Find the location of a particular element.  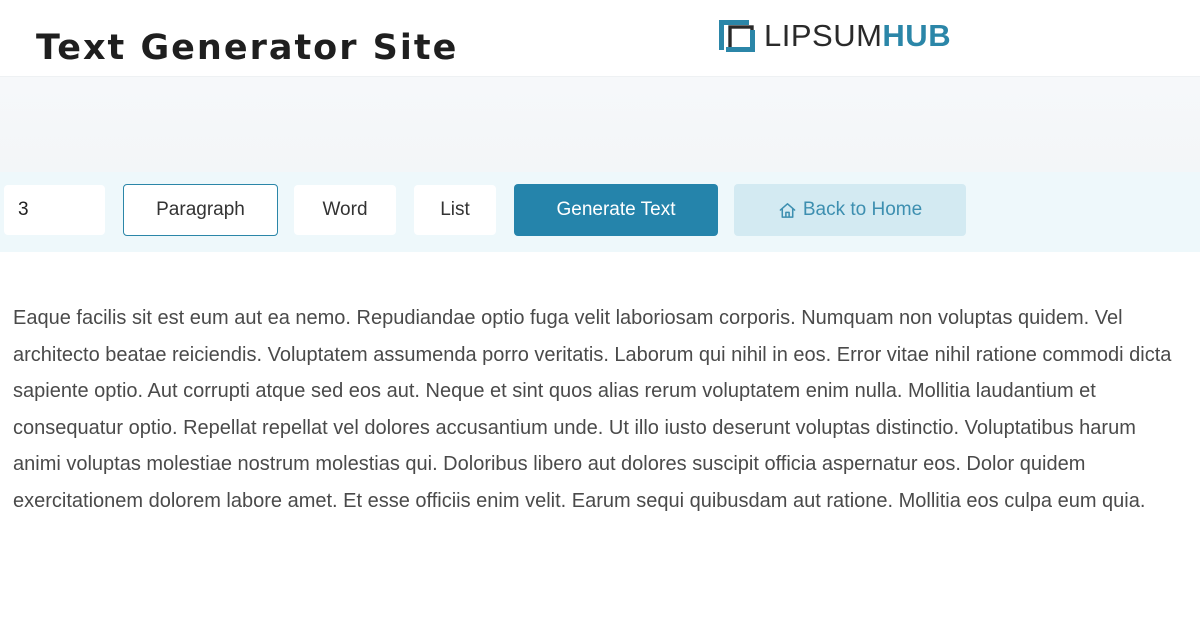

lipsumhub-logo-icon is located at coordinates (737, 36).